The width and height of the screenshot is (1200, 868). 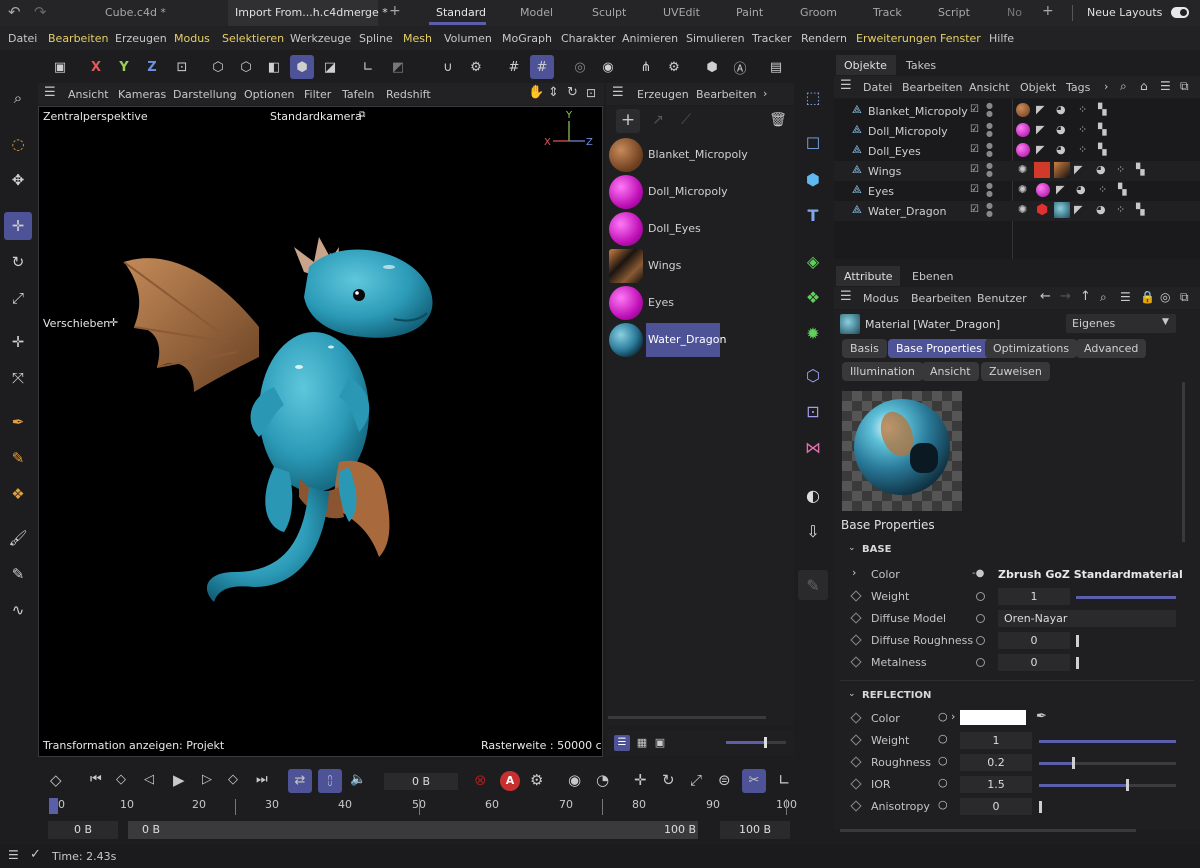 I want to click on roughness-field: 0.2, so click(x=996, y=762).